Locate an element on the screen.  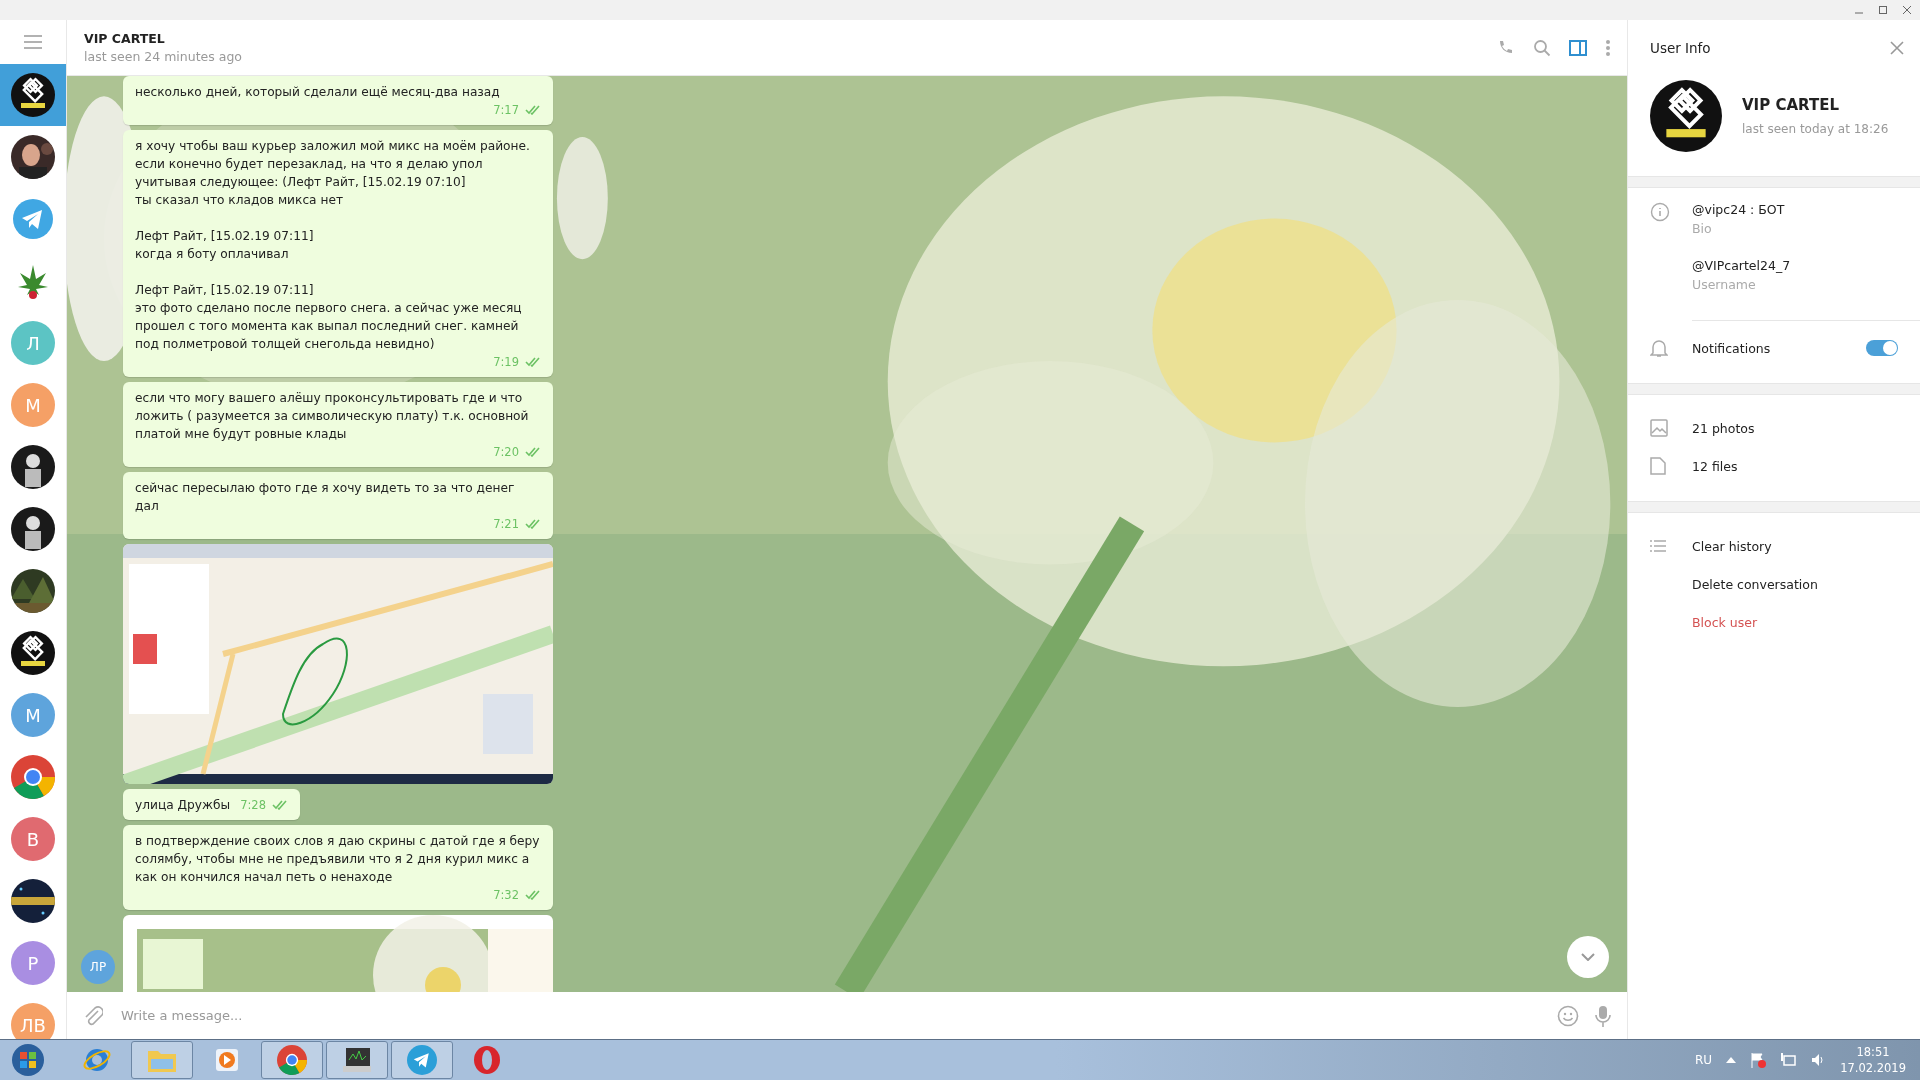
detail-label: Username is located at coordinates (1724, 284).